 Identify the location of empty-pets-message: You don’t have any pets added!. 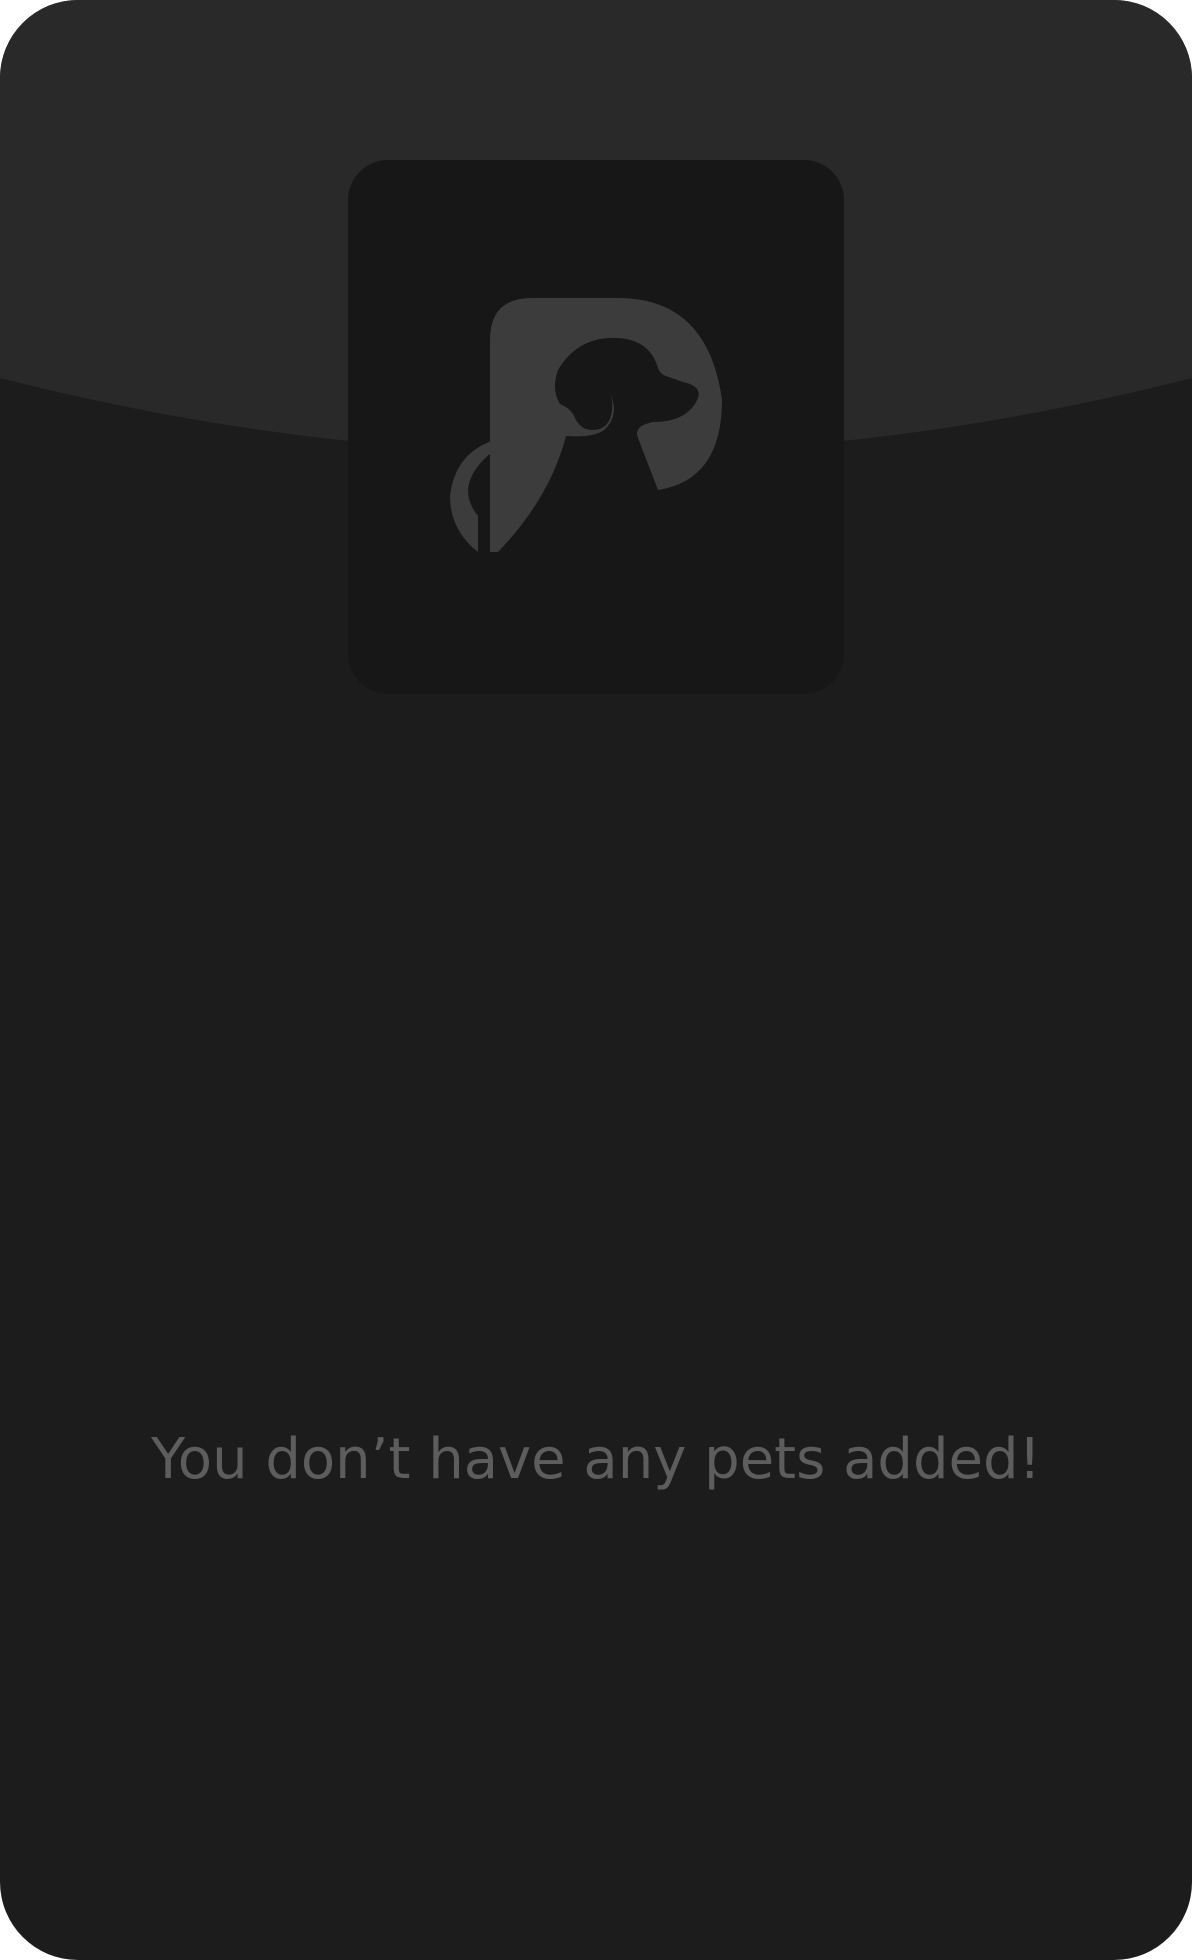
(596, 1459).